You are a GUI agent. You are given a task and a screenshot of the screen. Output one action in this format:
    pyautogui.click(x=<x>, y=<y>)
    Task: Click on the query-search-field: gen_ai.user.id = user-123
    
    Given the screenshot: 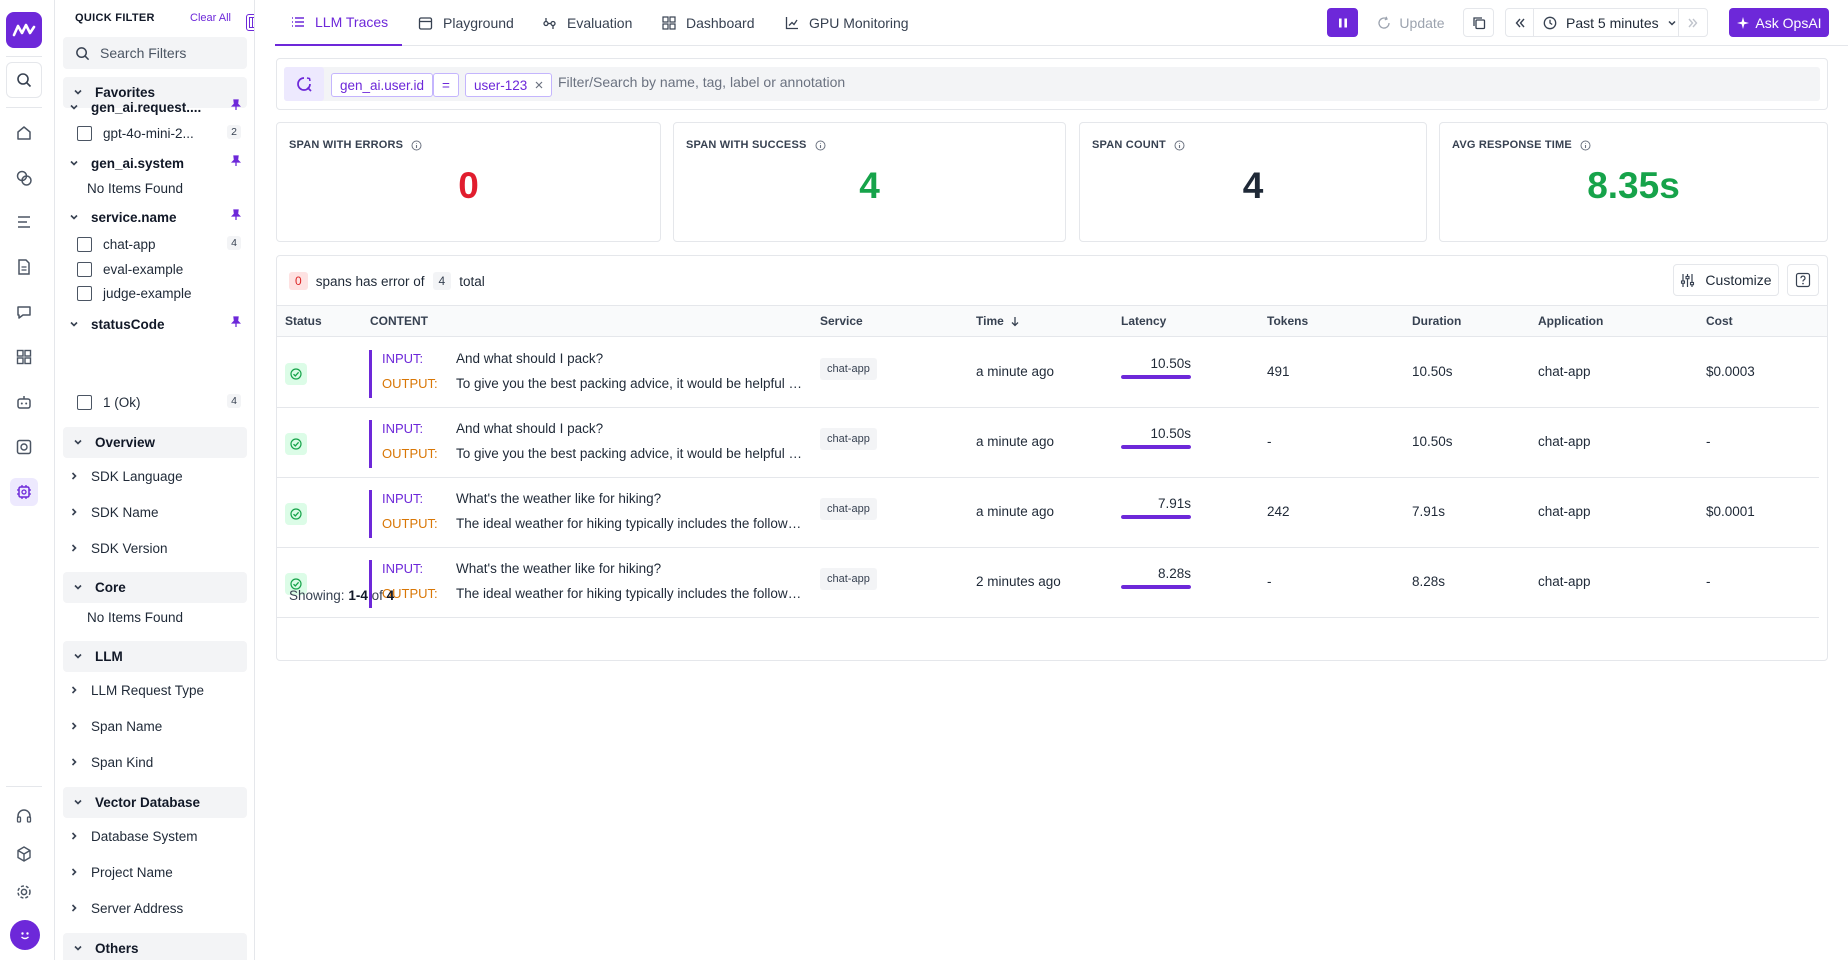 What is the action you would take?
    pyautogui.click(x=1052, y=84)
    